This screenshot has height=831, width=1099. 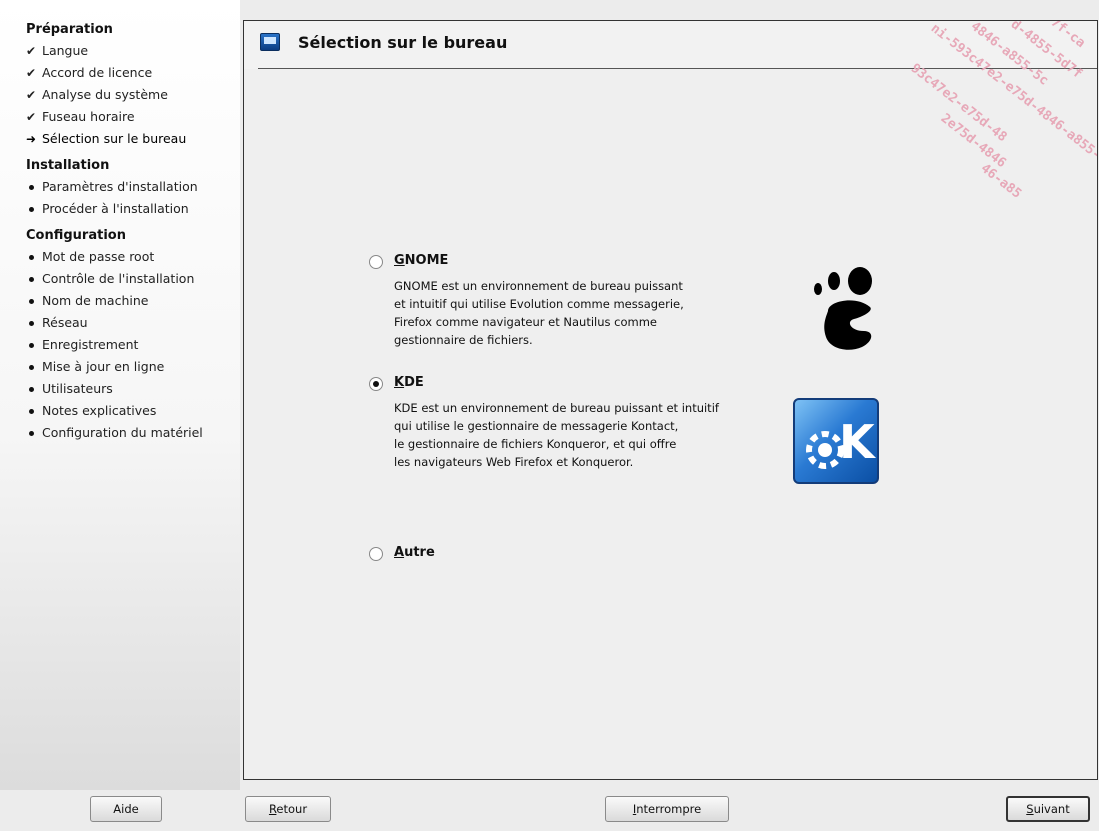 I want to click on sidebar-step: Mise à jour en ligne, so click(x=133, y=367).